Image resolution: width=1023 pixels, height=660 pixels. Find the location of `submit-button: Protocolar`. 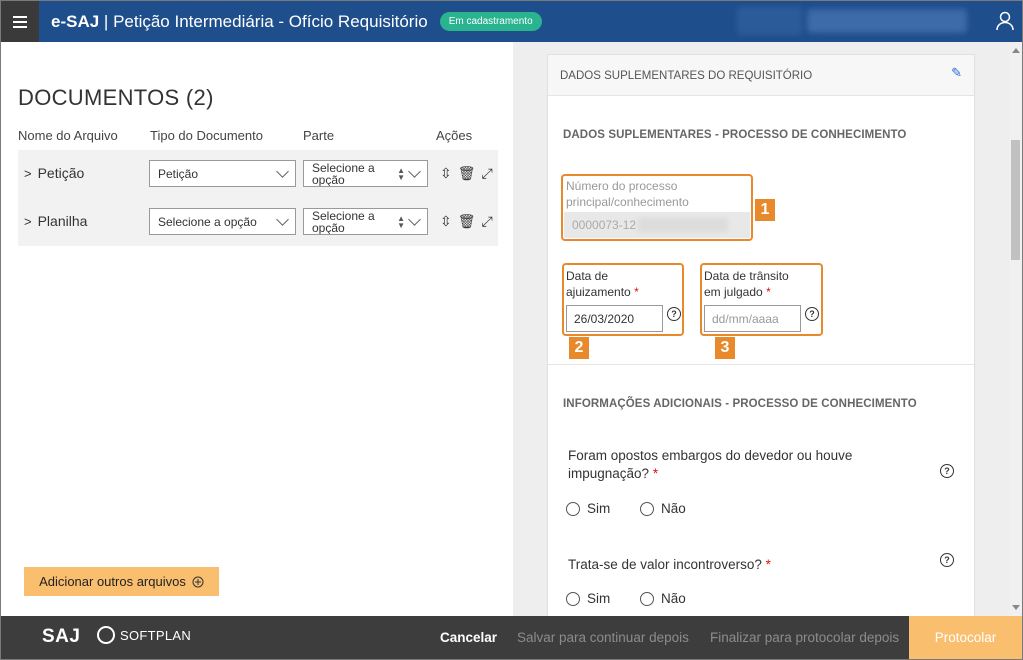

submit-button: Protocolar is located at coordinates (965, 637).